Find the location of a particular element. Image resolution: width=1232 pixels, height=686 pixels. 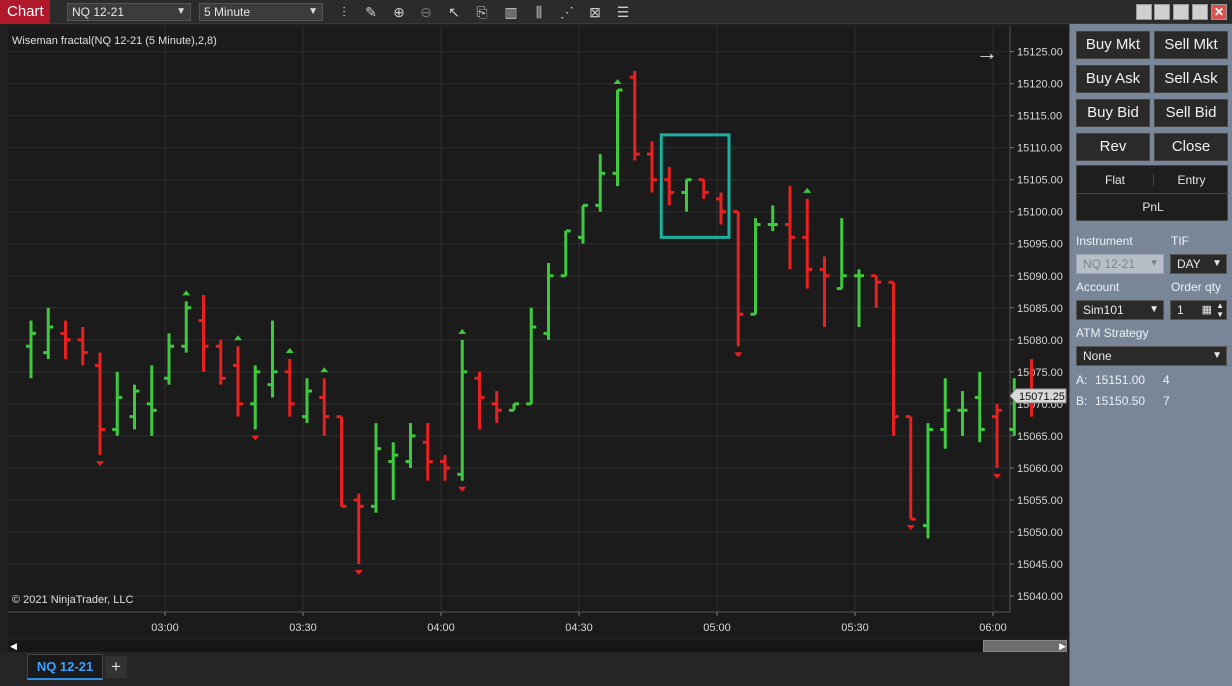

buy-market-button: Buy Mkt is located at coordinates (1113, 45).